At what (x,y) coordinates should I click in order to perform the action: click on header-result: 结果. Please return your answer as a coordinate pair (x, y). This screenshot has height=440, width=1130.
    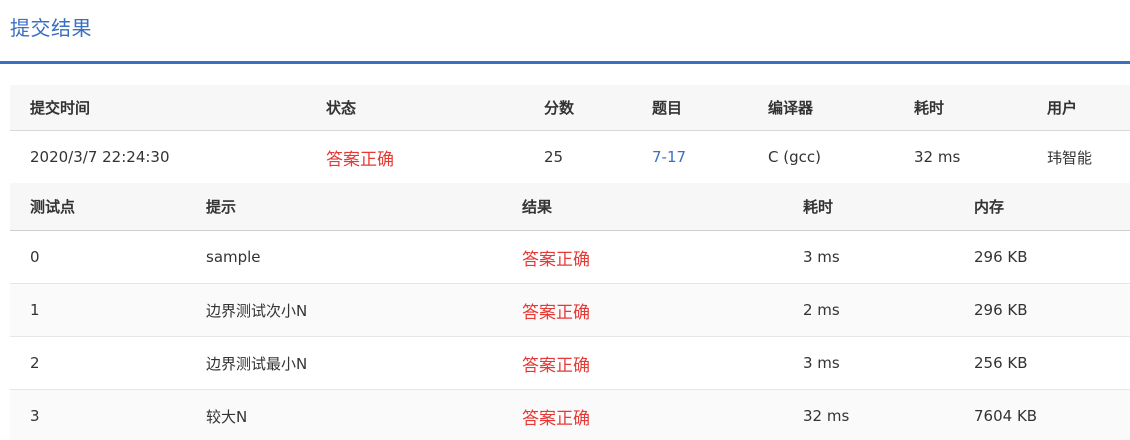
    Looking at the image, I should click on (537, 207).